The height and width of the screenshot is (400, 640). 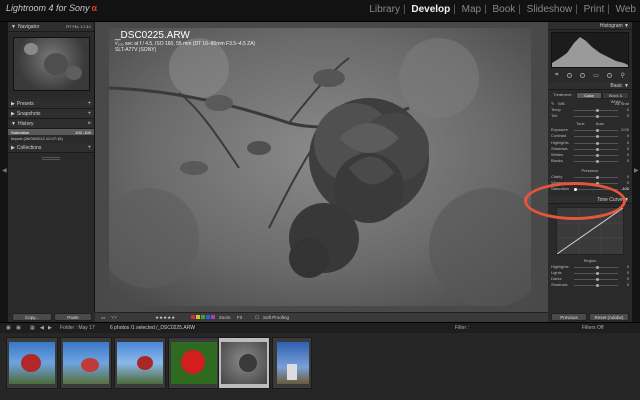 I want to click on module-print: Print, so click(x=594, y=9).